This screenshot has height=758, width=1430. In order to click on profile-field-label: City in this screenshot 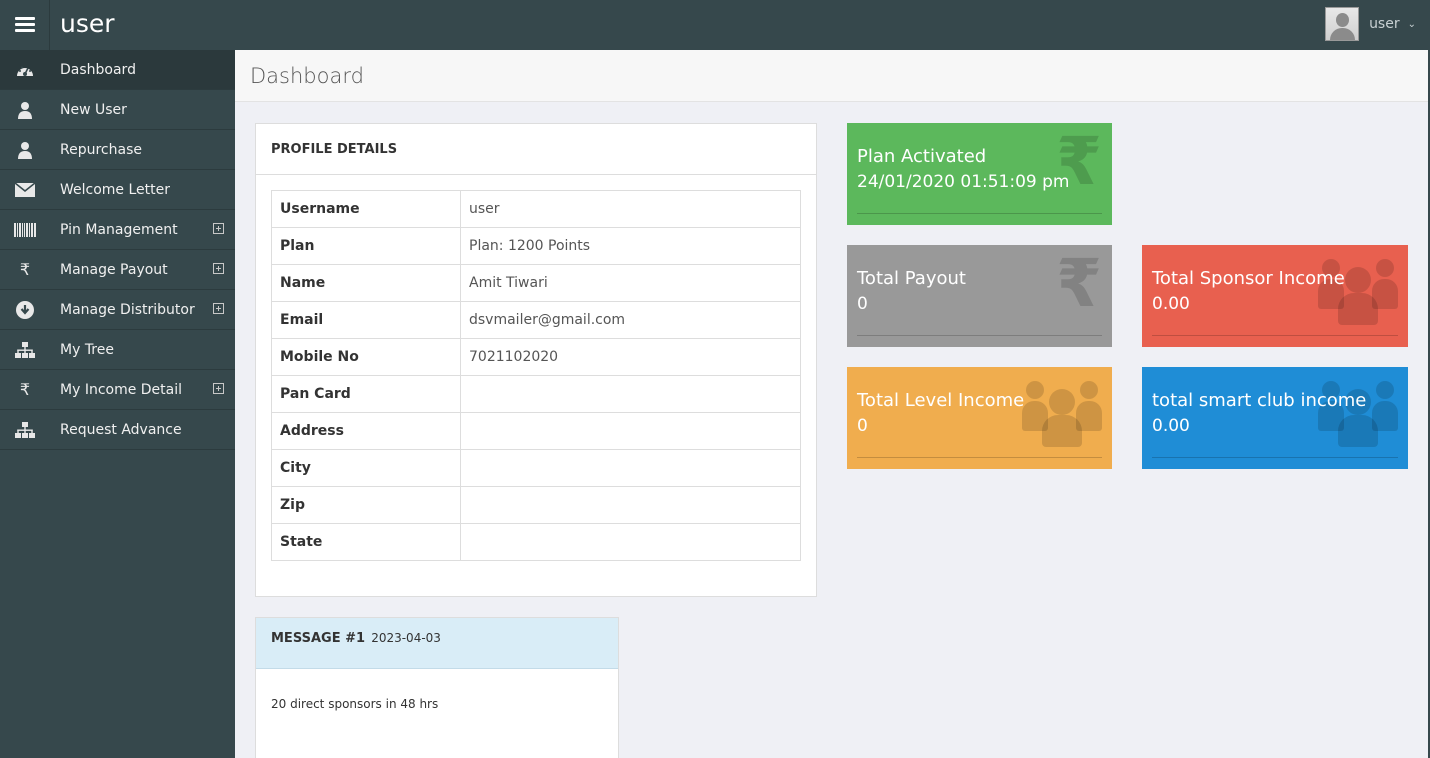, I will do `click(366, 468)`.